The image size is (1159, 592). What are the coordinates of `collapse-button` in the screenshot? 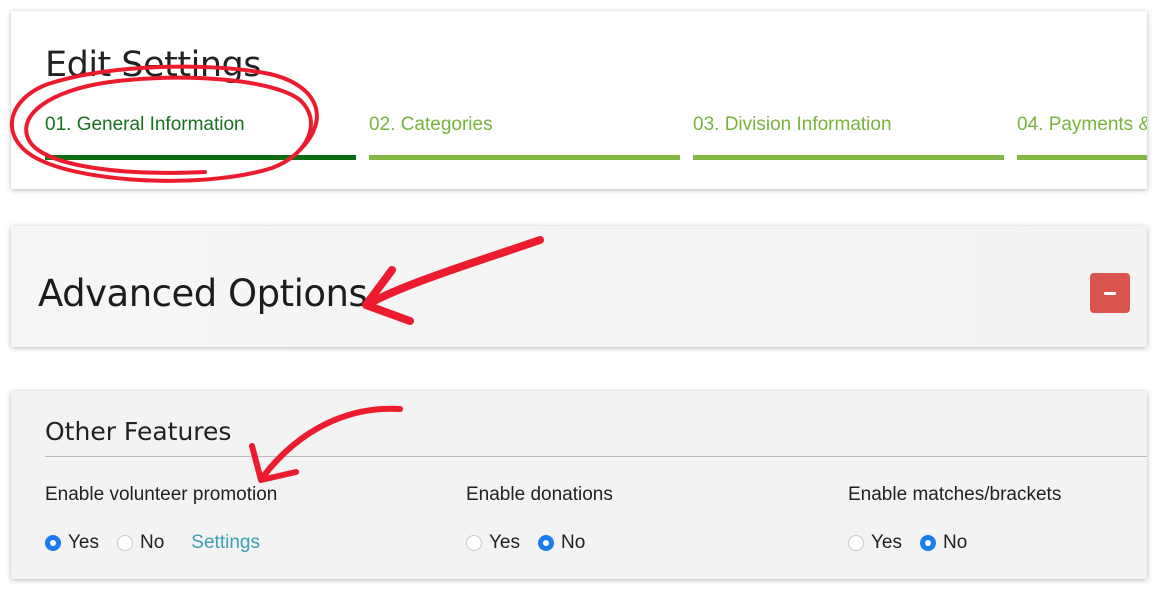 It's located at (1110, 293).